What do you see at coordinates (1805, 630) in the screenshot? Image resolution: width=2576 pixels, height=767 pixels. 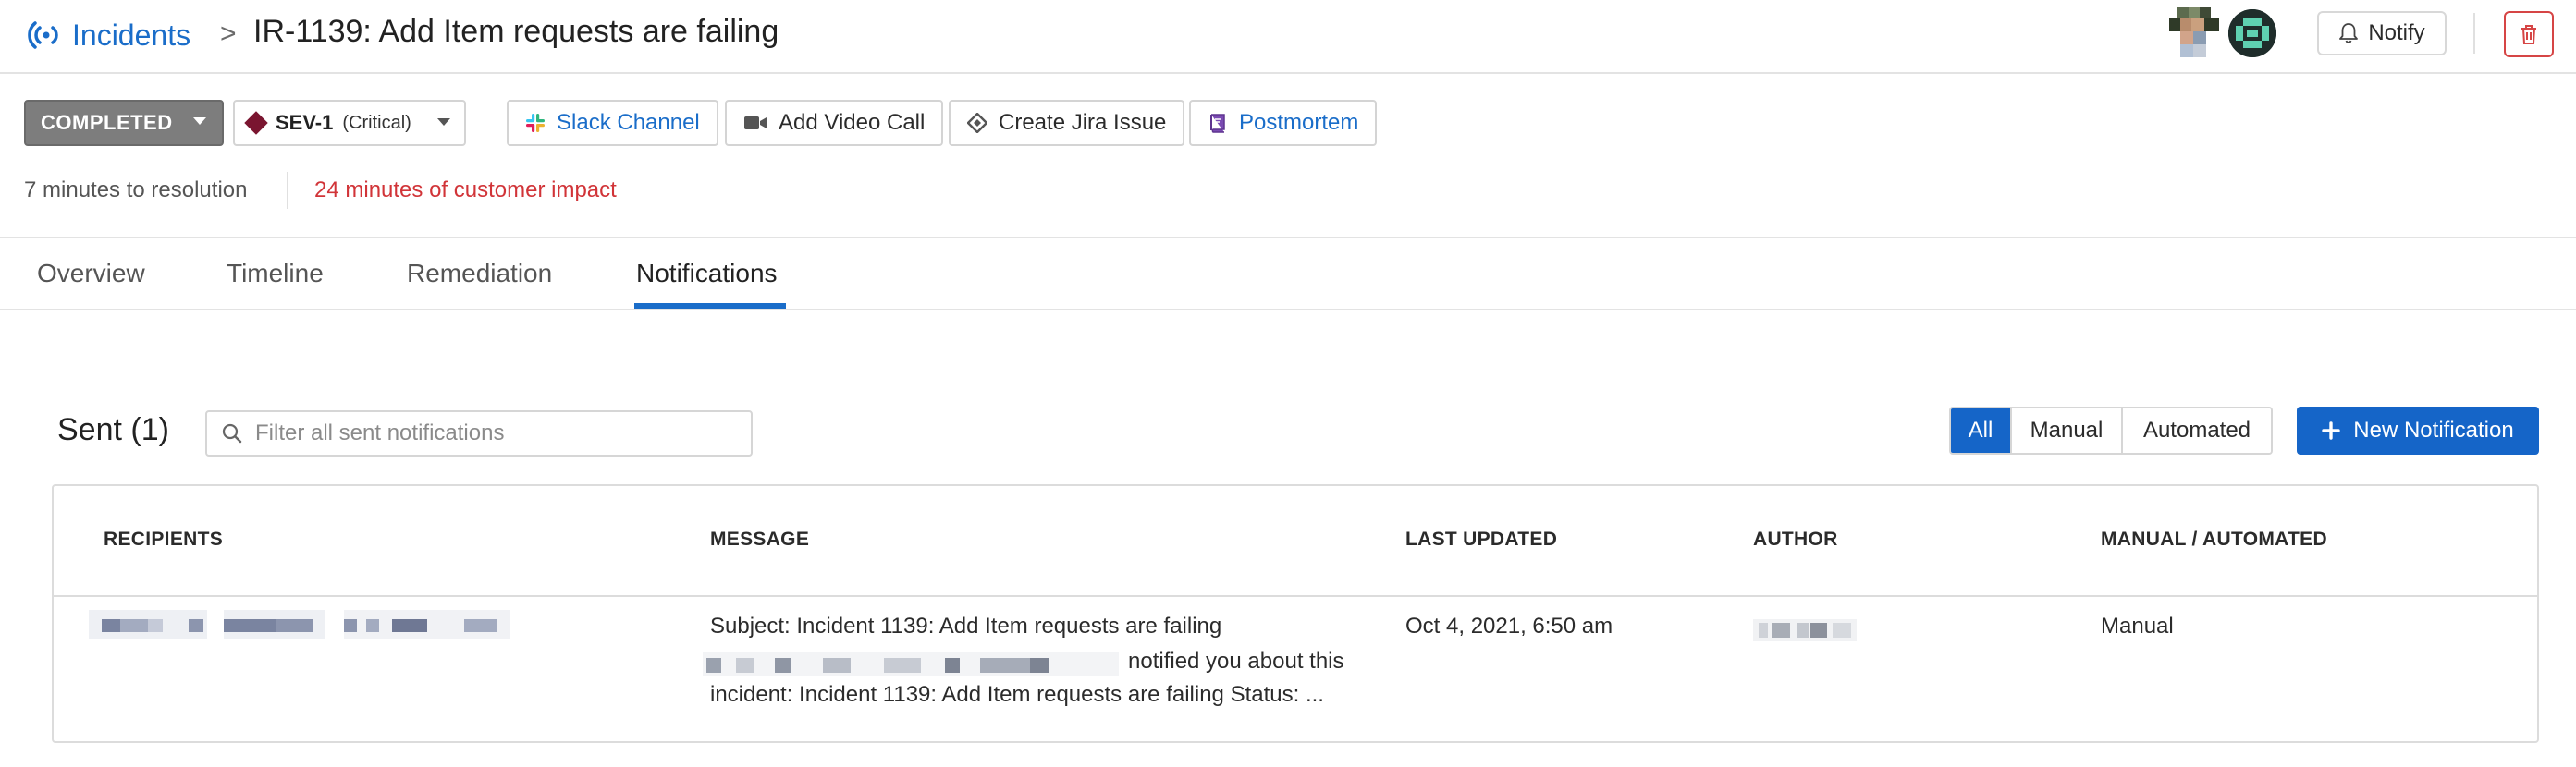 I see `redacted-author` at bounding box center [1805, 630].